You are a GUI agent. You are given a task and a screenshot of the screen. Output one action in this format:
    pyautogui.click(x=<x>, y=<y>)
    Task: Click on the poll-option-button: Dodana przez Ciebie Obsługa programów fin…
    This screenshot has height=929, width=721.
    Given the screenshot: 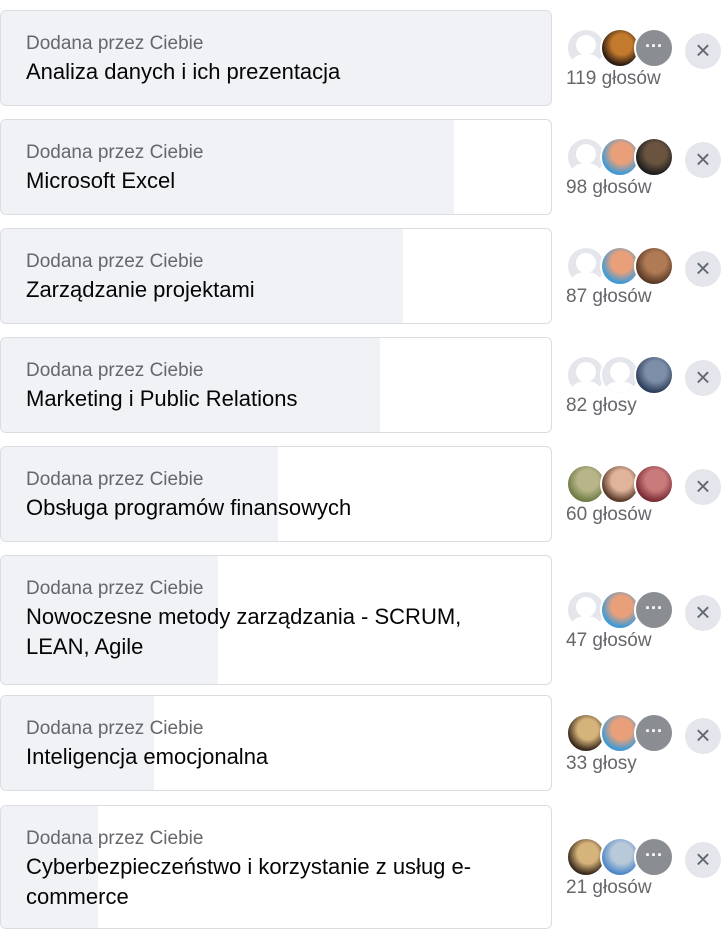 What is the action you would take?
    pyautogui.click(x=276, y=494)
    